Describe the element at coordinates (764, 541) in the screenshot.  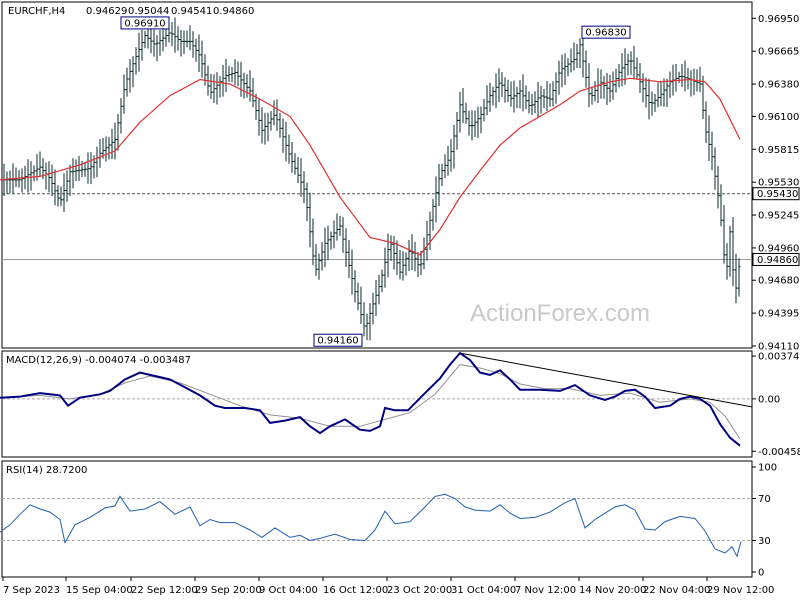
I see `rsi-tick-label: 30` at that location.